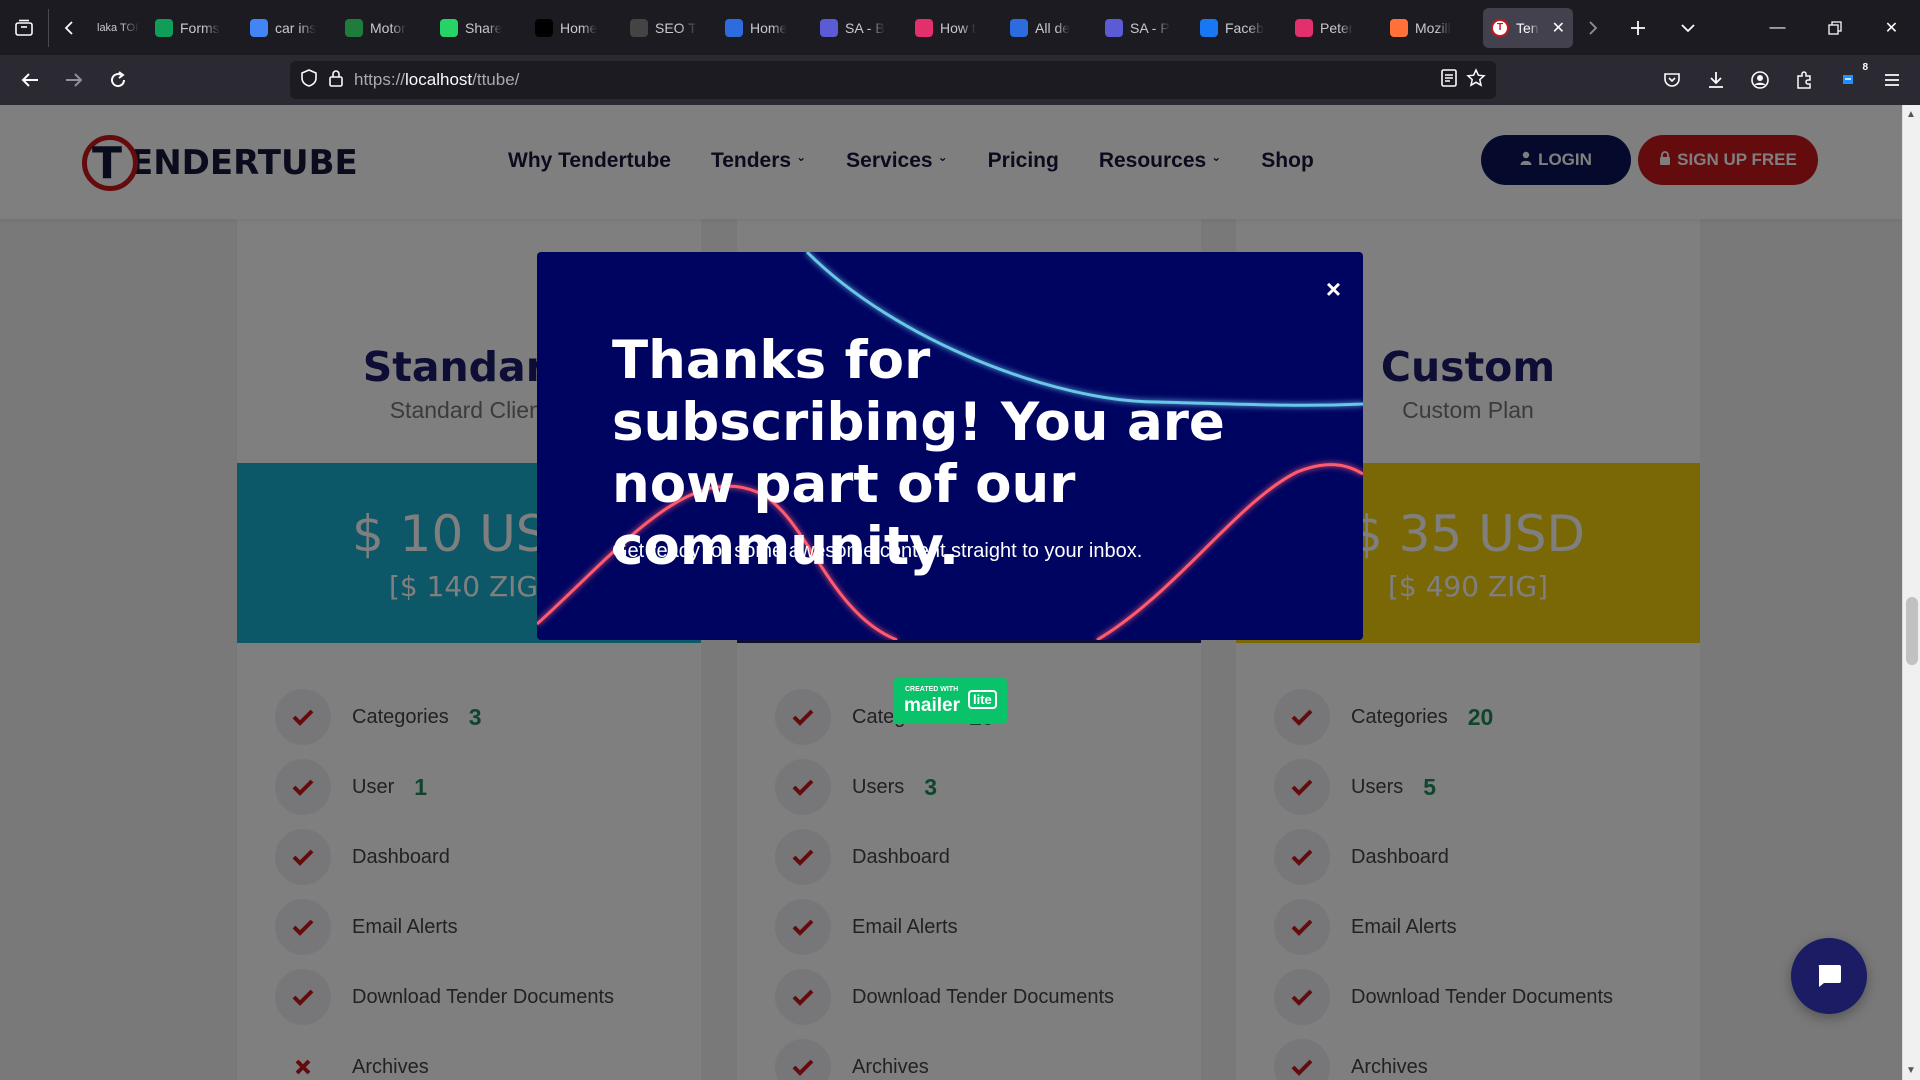 The image size is (1920, 1080). What do you see at coordinates (496, 79) in the screenshot?
I see `url-path: /ttube/` at bounding box center [496, 79].